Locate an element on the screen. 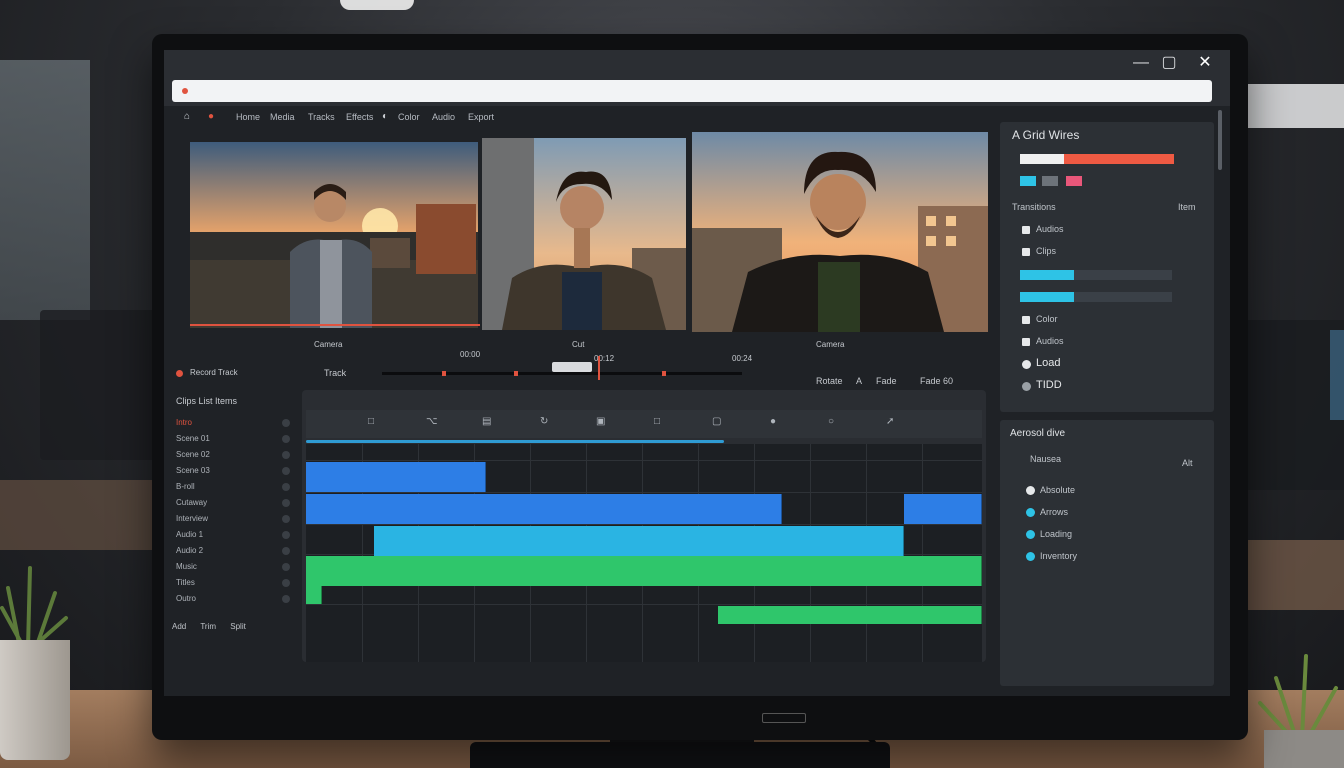  clips-list-item: B-roll is located at coordinates (235, 487).